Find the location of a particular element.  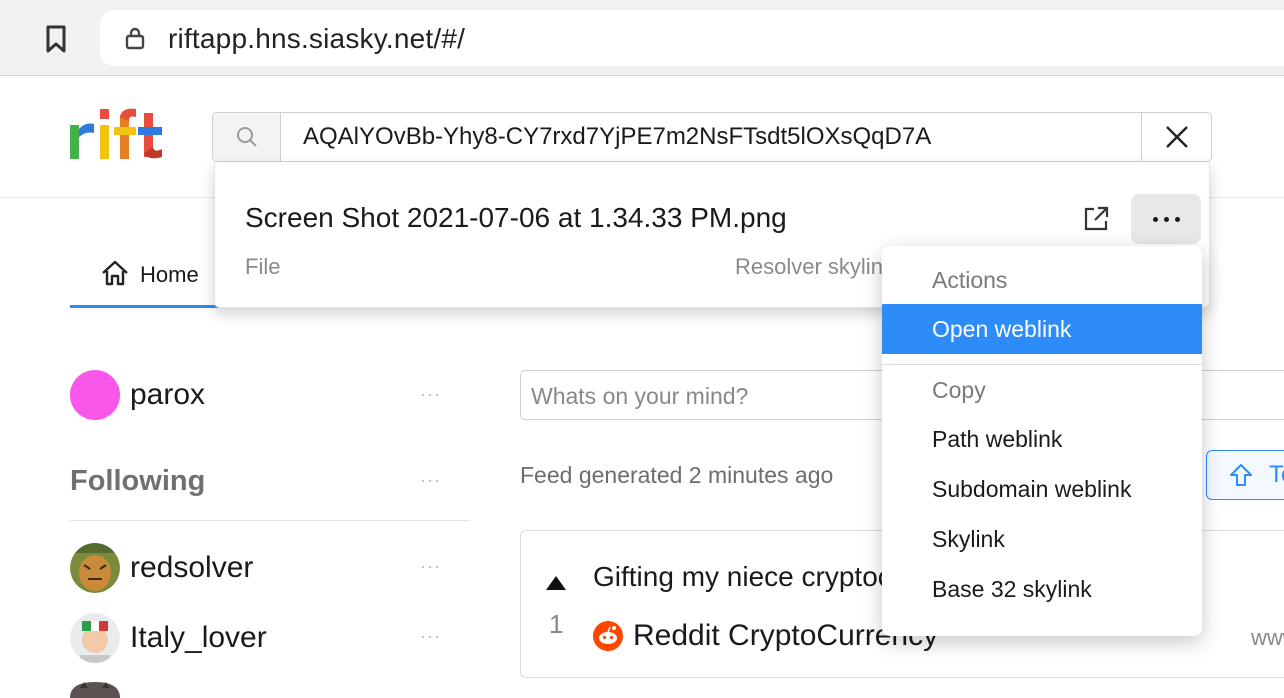

menu-item-skylink: Skylink is located at coordinates (1042, 539).